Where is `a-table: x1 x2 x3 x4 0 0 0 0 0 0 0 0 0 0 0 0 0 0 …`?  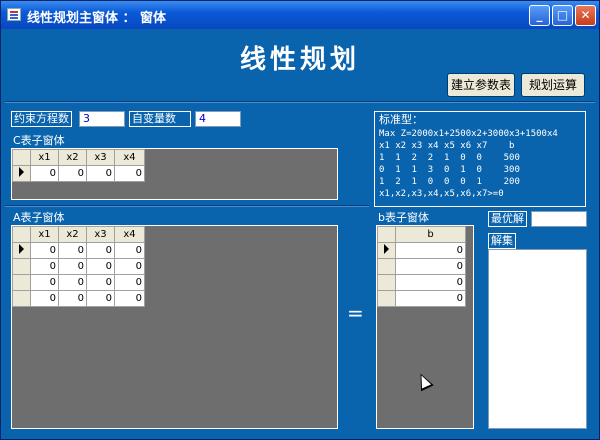
a-table: x1 x2 x3 x4 0 0 0 0 0 0 0 0 0 0 0 0 0 0 … is located at coordinates (78, 266).